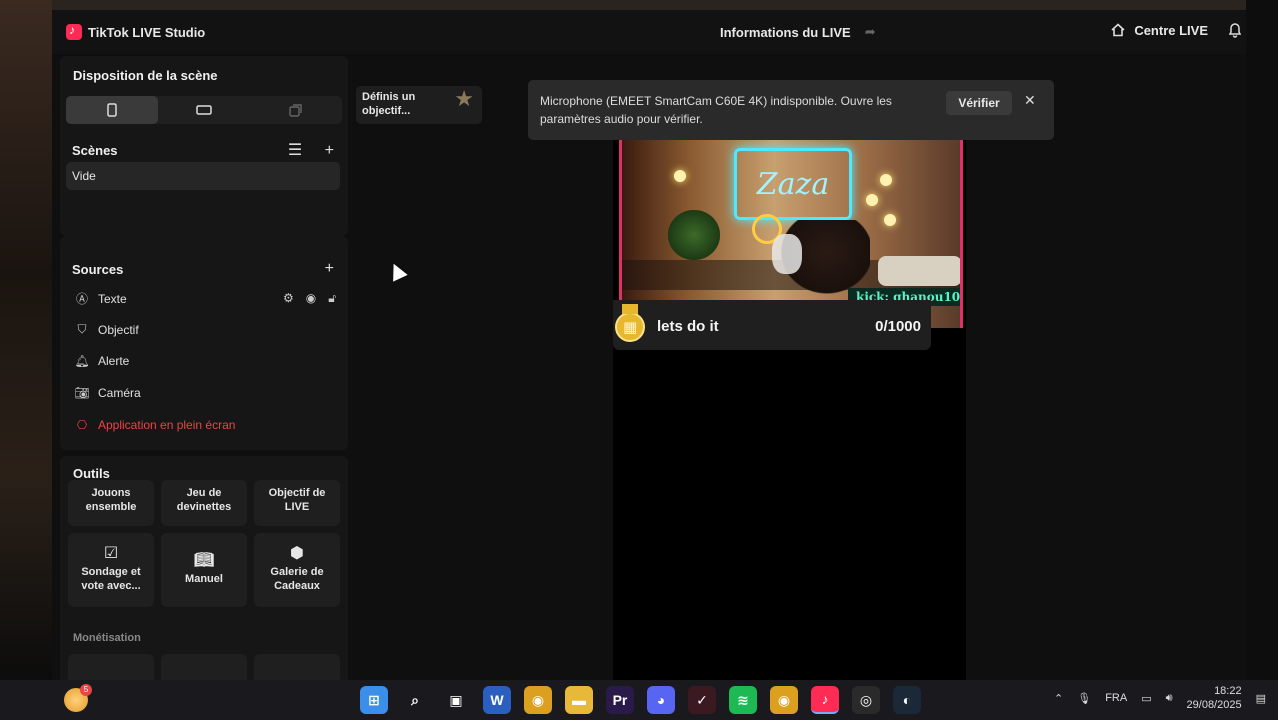 Image resolution: width=1278 pixels, height=720 pixels. Describe the element at coordinates (1214, 705) in the screenshot. I see `date: 29/08/2025` at that location.